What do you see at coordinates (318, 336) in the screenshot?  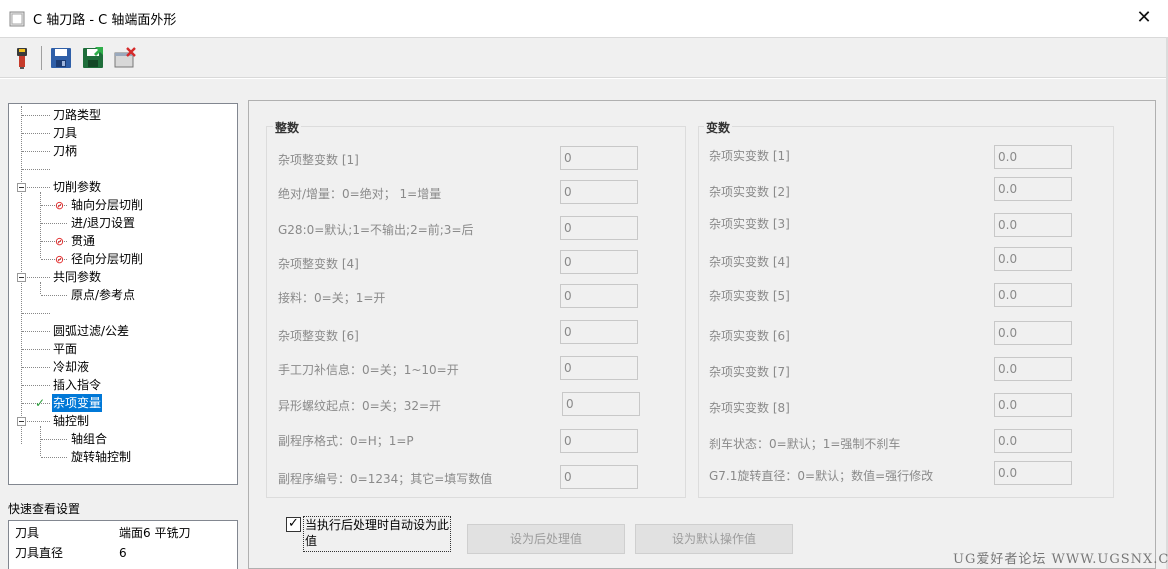 I see `int-field-label: 杂项整变数 [6]` at bounding box center [318, 336].